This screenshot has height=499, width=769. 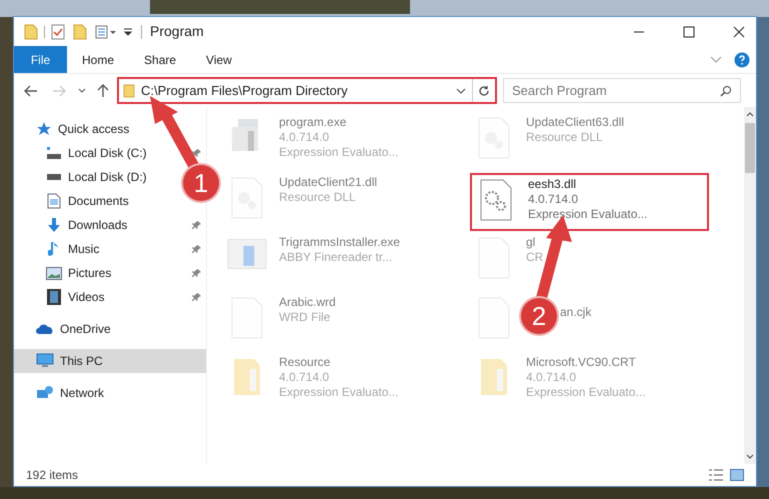 What do you see at coordinates (54, 273) in the screenshot?
I see `picture-icon` at bounding box center [54, 273].